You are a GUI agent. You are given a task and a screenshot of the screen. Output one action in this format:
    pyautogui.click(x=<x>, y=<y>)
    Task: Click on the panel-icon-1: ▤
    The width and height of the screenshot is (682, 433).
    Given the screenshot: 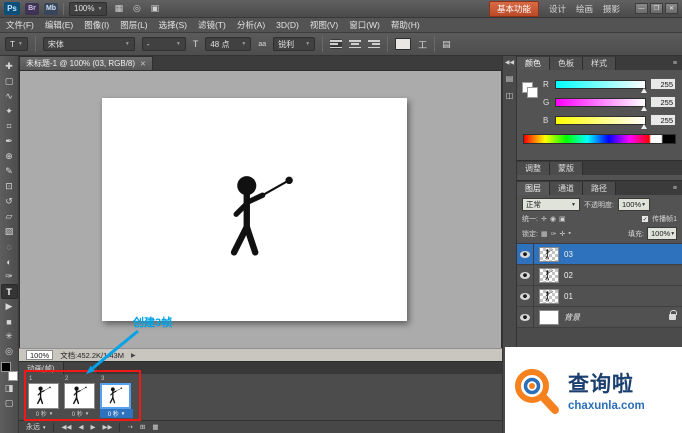 What is the action you would take?
    pyautogui.click(x=510, y=78)
    